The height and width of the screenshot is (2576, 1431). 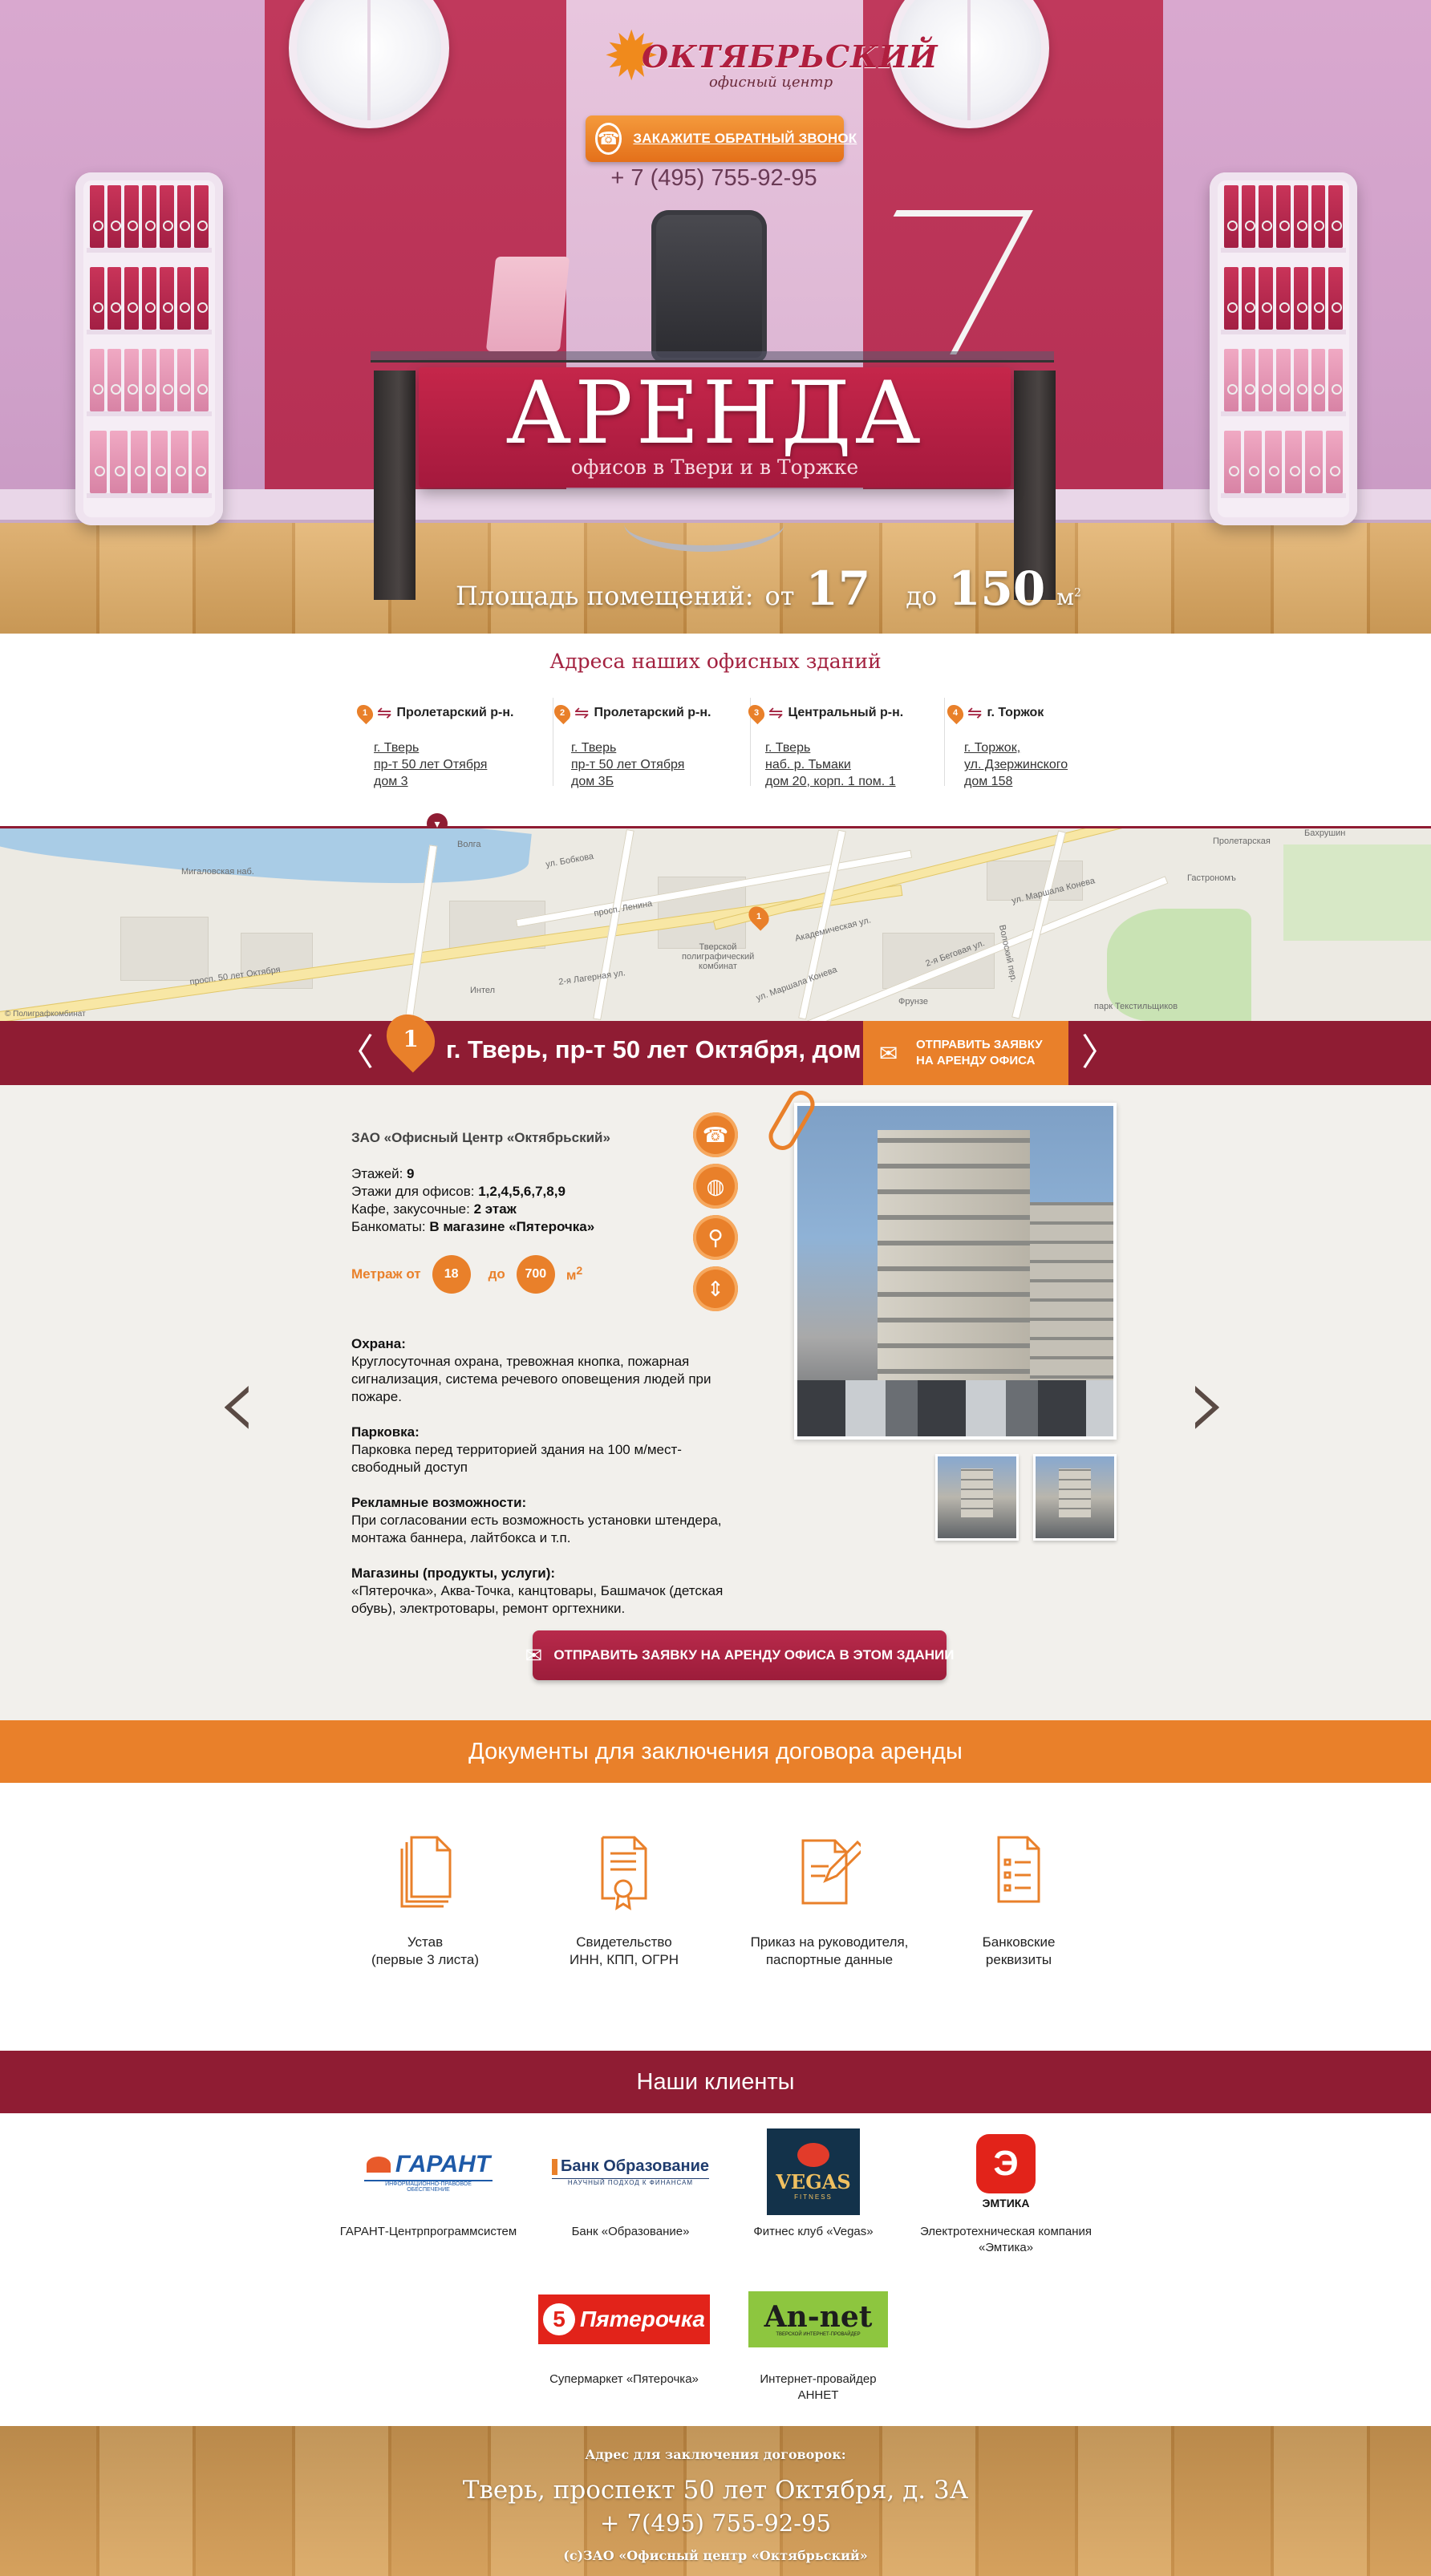 I want to click on document-item: Свидетельство ИНН, КПП, ОГРН, so click(x=624, y=1901).